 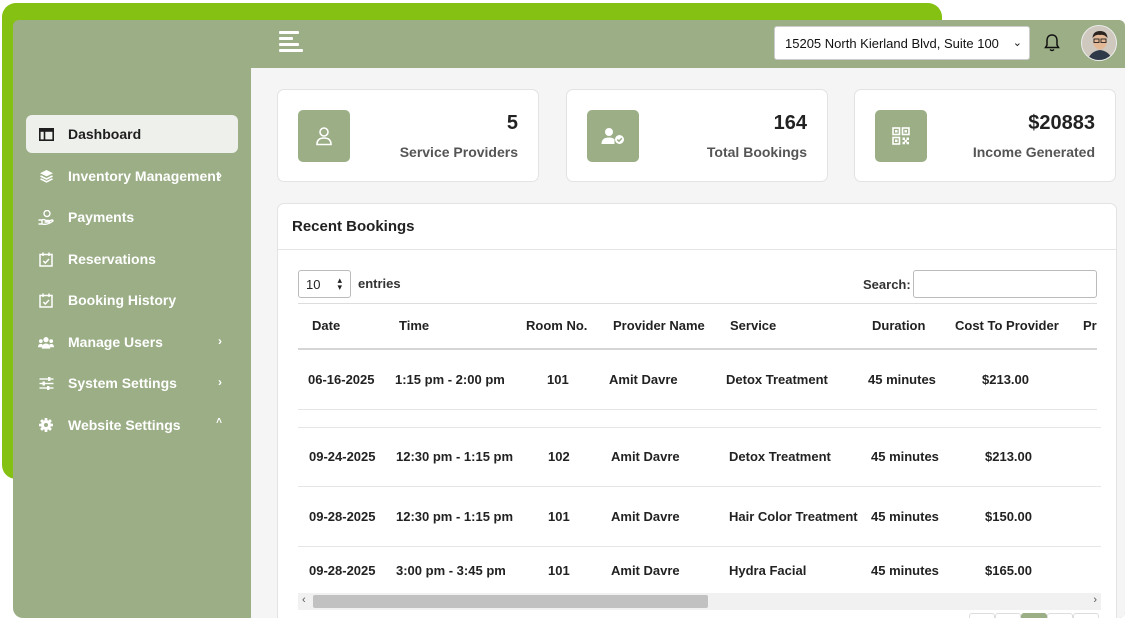 I want to click on scrollbar-thumb, so click(x=510, y=601).